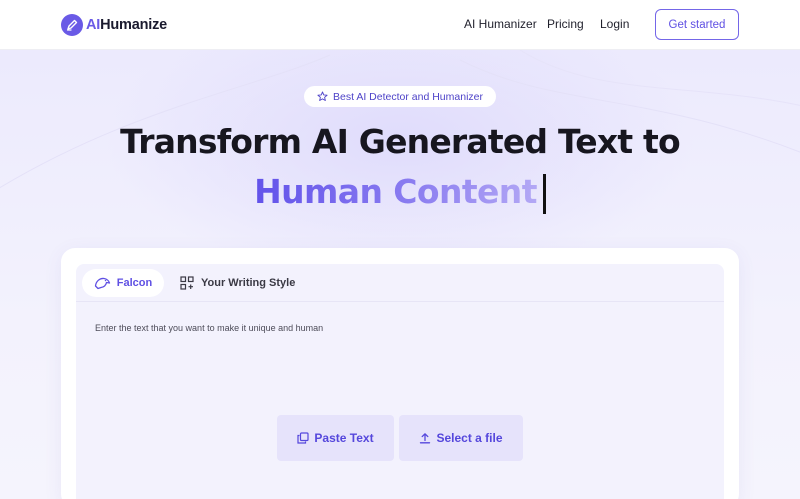 The width and height of the screenshot is (800, 499). I want to click on paste-text-label: Paste Text, so click(344, 438).